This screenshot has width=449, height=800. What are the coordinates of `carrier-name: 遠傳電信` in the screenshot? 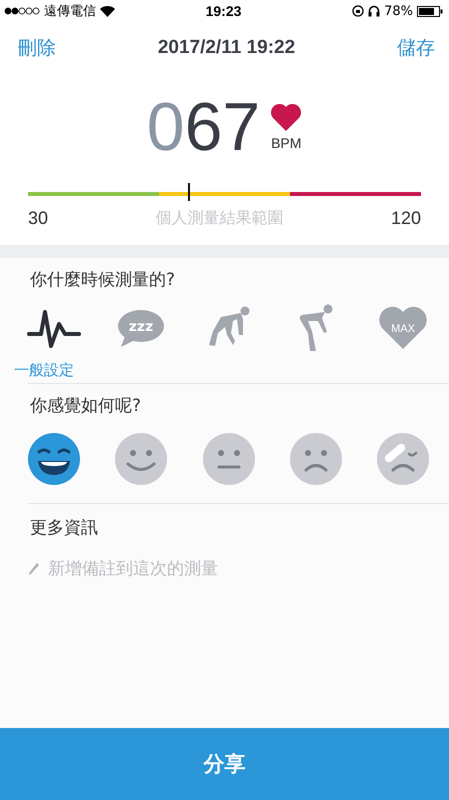 It's located at (70, 11).